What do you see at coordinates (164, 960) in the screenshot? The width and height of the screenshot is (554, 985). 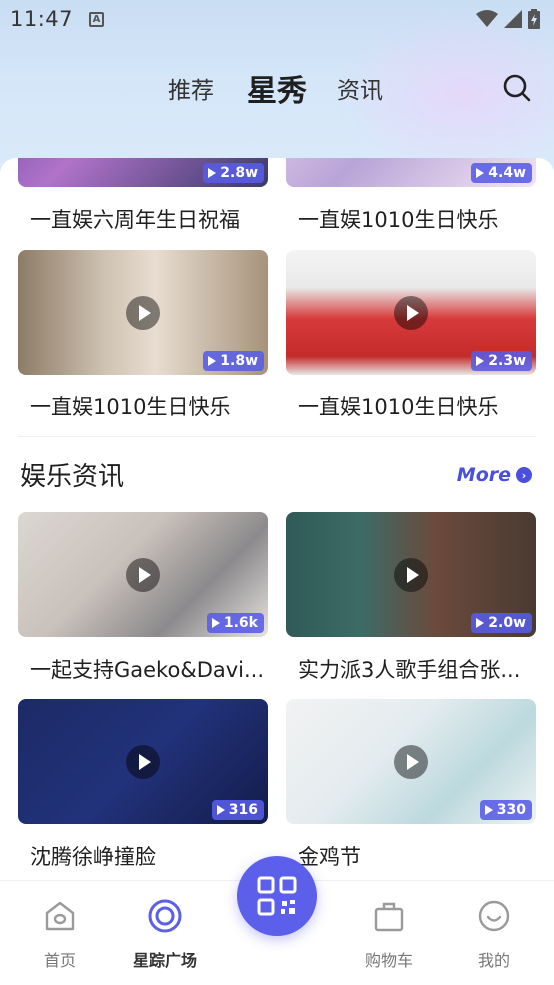 I see `nav-label: 星踪广场` at bounding box center [164, 960].